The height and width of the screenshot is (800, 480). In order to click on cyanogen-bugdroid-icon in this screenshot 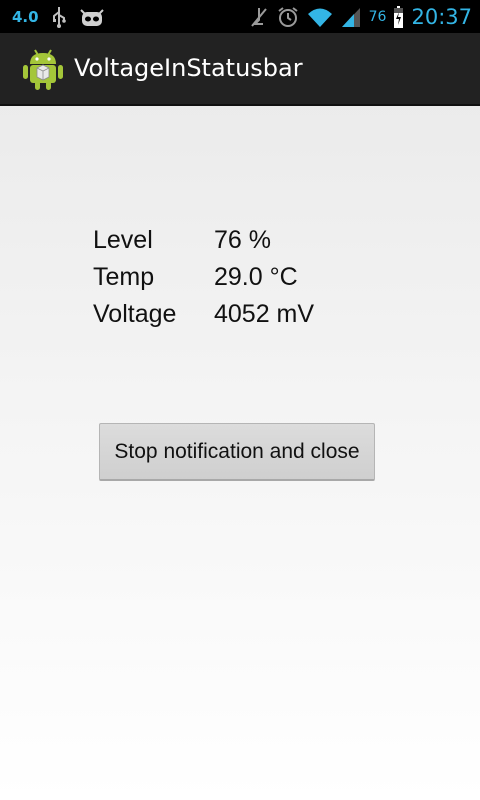, I will do `click(92, 17)`.